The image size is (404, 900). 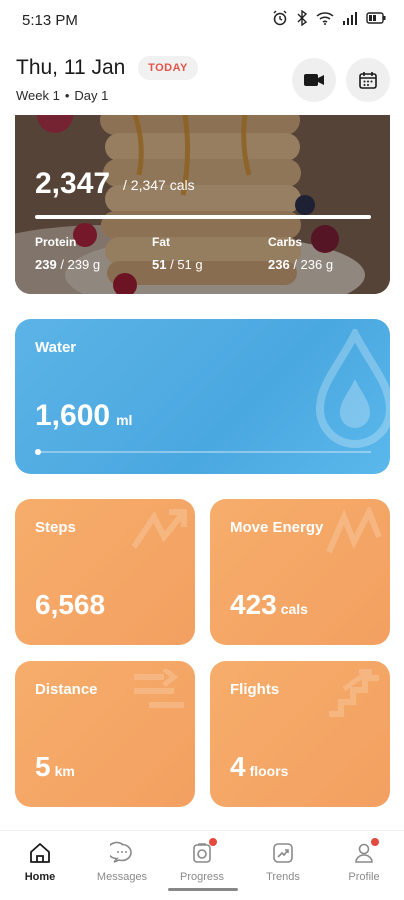 I want to click on water-progress-knob, so click(x=38, y=452).